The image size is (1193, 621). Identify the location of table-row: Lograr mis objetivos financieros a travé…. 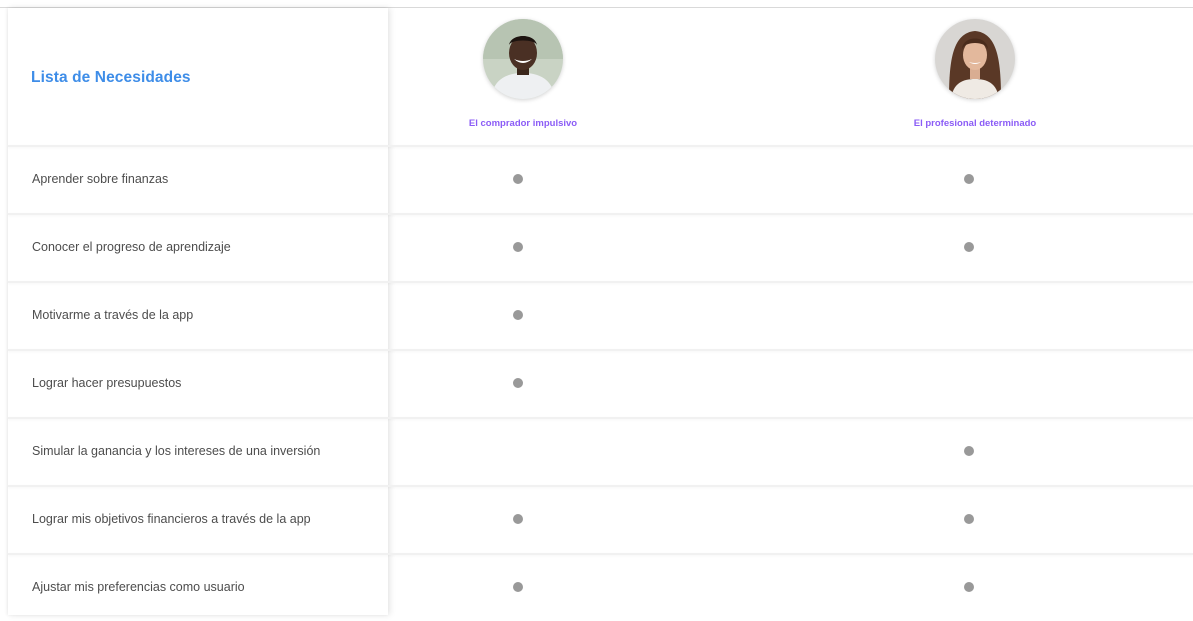
(596, 519).